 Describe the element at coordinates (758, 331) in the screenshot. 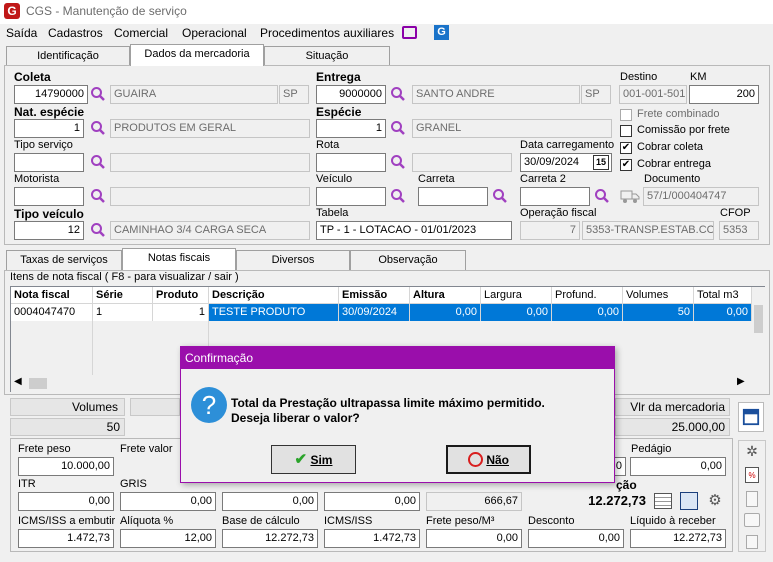

I see `vertical-scrollbar` at that location.